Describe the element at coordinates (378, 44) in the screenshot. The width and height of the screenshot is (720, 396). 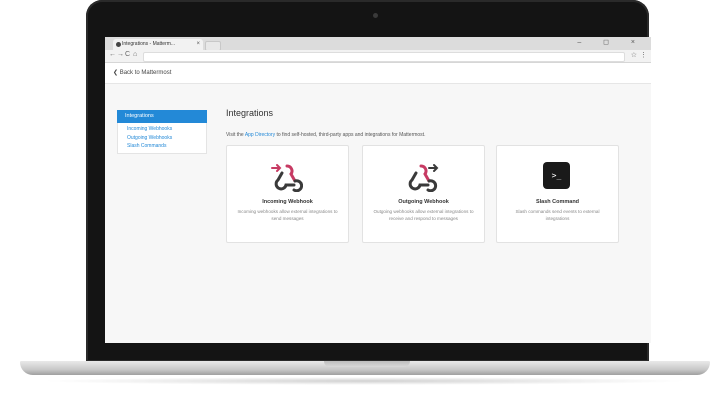
I see `browser-tabbar: Integrations - Matterm... × – ◻ ×` at that location.